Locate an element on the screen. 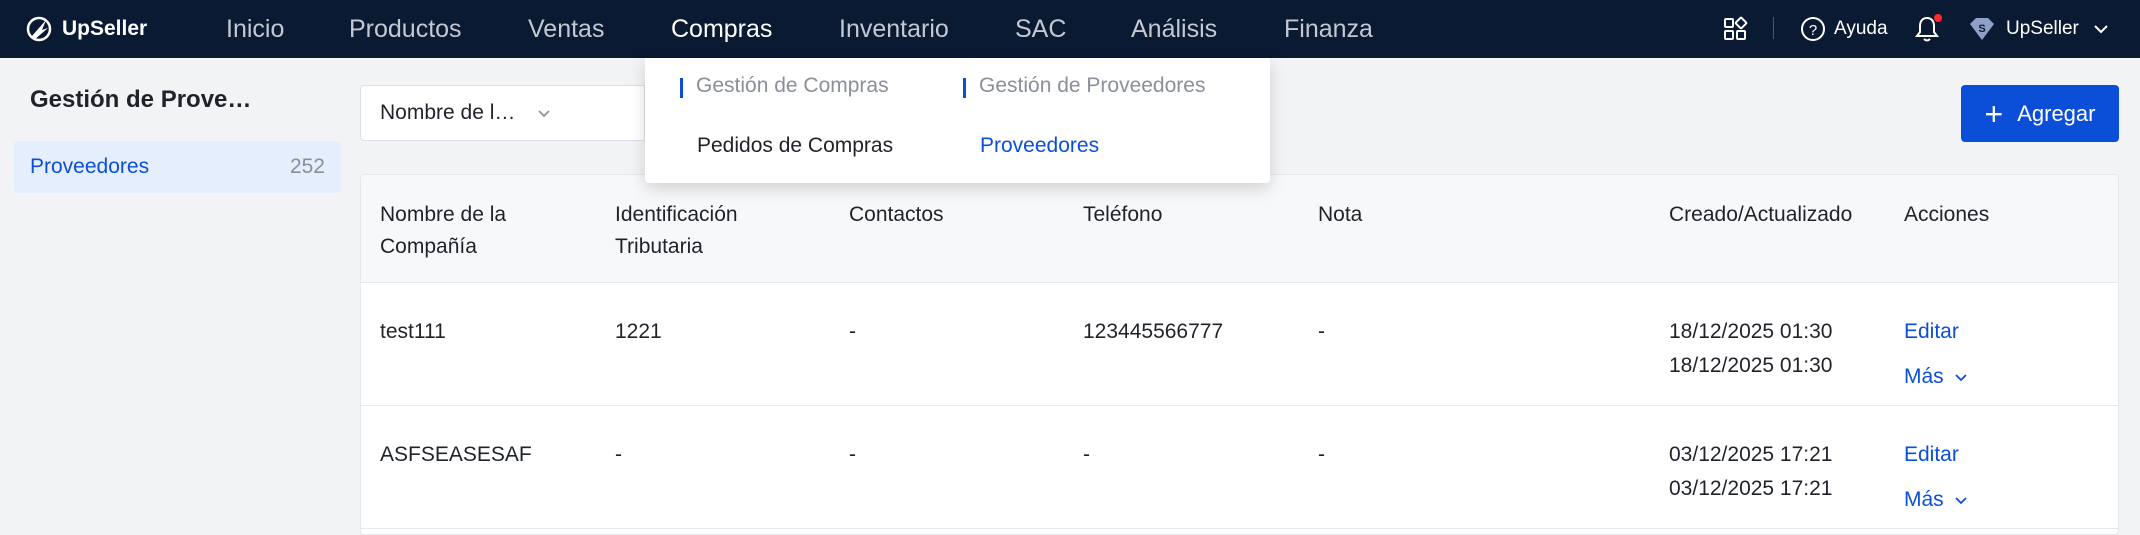  help-icon: ? is located at coordinates (1813, 29).